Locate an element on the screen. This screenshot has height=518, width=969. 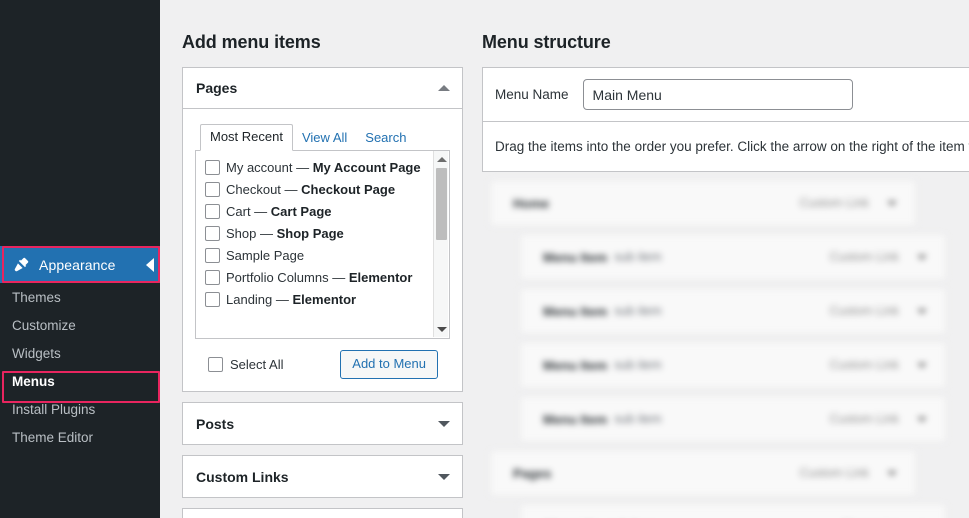
scroll-down-arrow-icon is located at coordinates (441, 329).